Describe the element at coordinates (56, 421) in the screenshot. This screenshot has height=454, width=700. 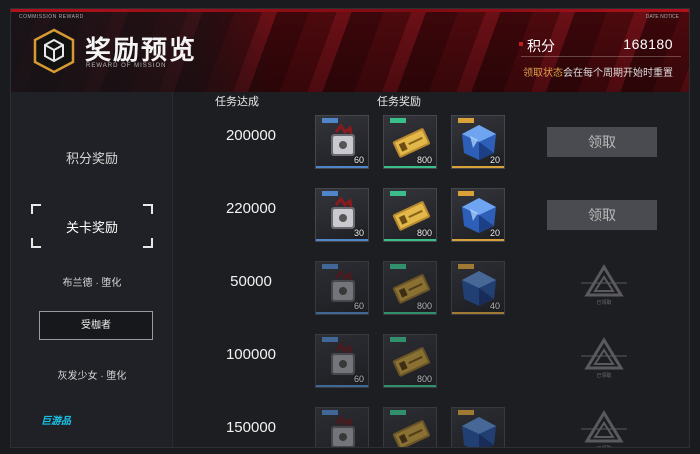
I see `watermark-logo: 巨游品` at that location.